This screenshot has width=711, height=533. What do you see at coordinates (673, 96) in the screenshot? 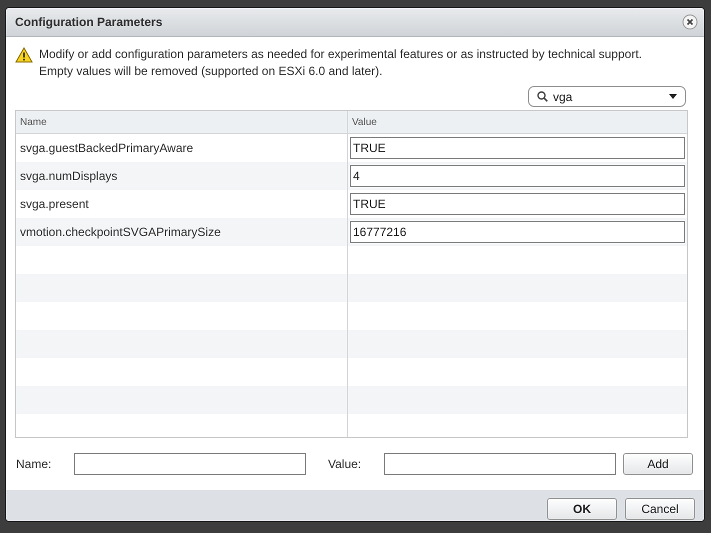
I see `caret-icon` at bounding box center [673, 96].